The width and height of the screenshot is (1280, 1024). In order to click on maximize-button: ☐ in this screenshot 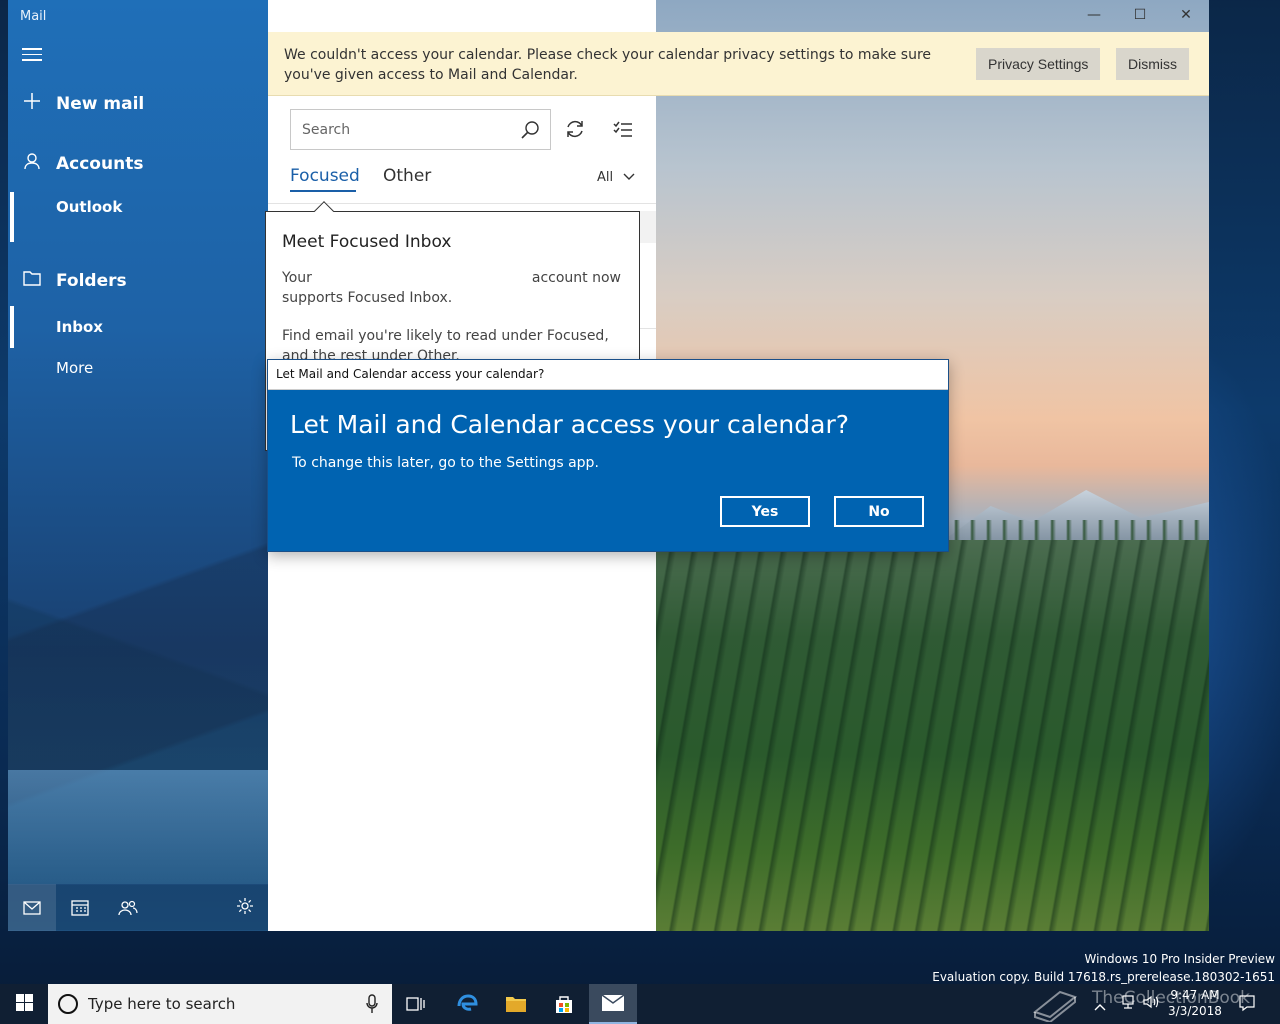, I will do `click(1140, 15)`.